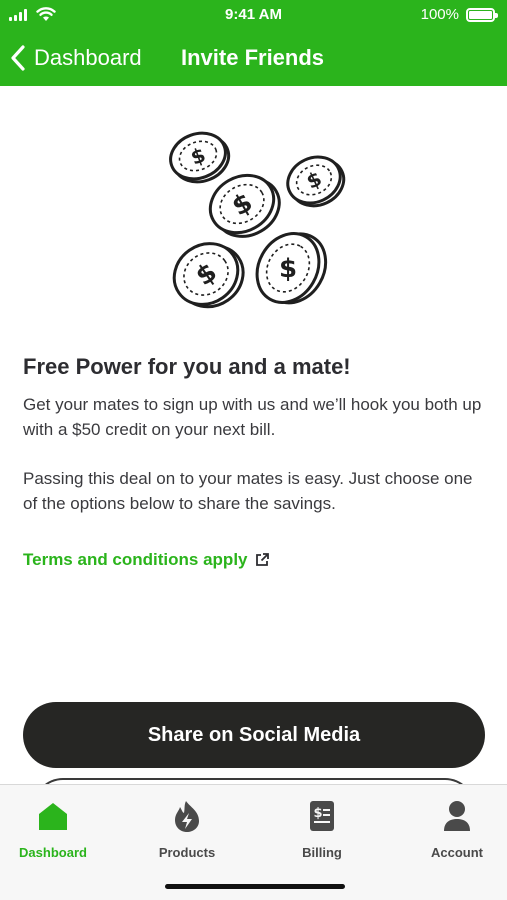 Image resolution: width=507 pixels, height=900 pixels. I want to click on bill-icon: $, so click(322, 816).